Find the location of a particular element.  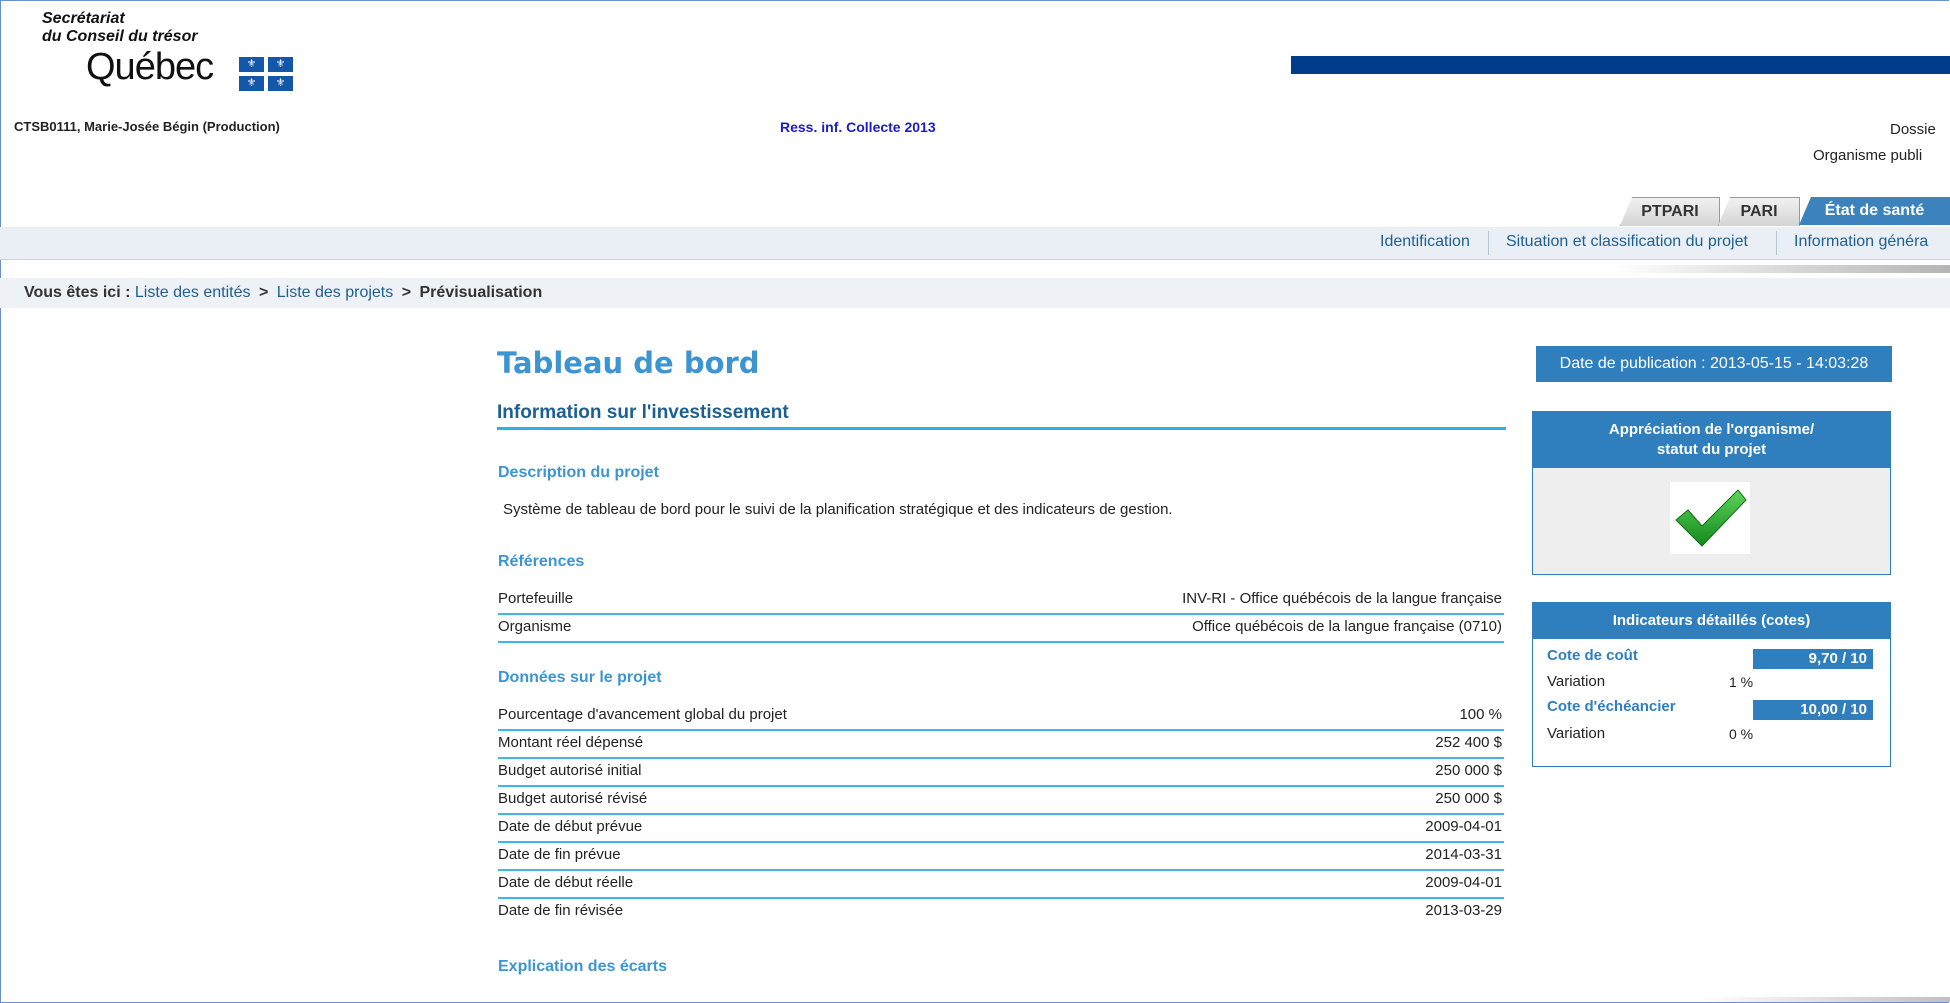

schedule-variation-label: Variation is located at coordinates (1576, 733).